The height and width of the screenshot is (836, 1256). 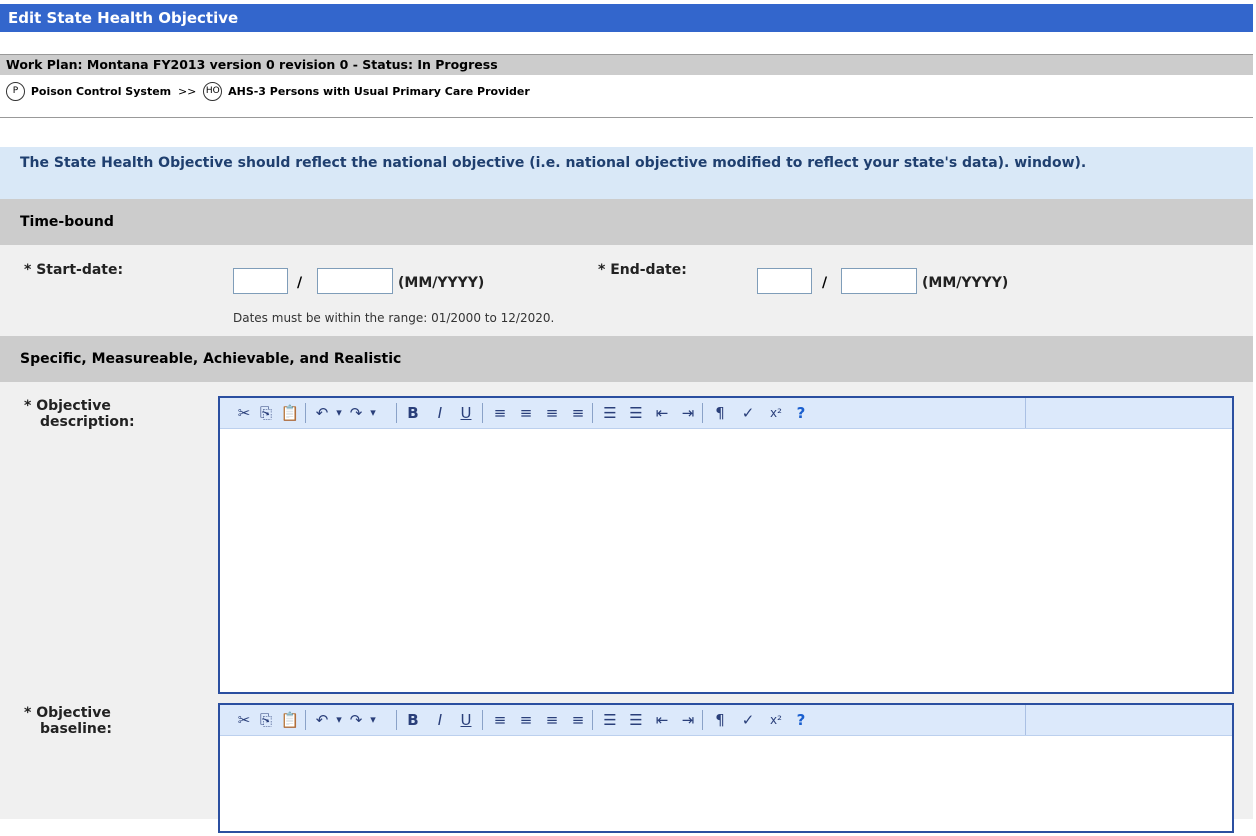 I want to click on objective-baseline-textarea, so click(x=726, y=786).